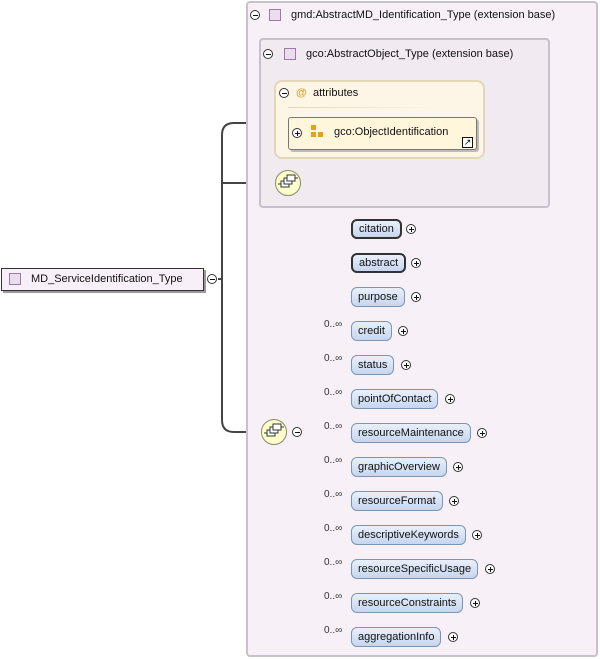 This screenshot has height=659, width=600. Describe the element at coordinates (411, 229) in the screenshot. I see `expand-citation-toggle` at that location.